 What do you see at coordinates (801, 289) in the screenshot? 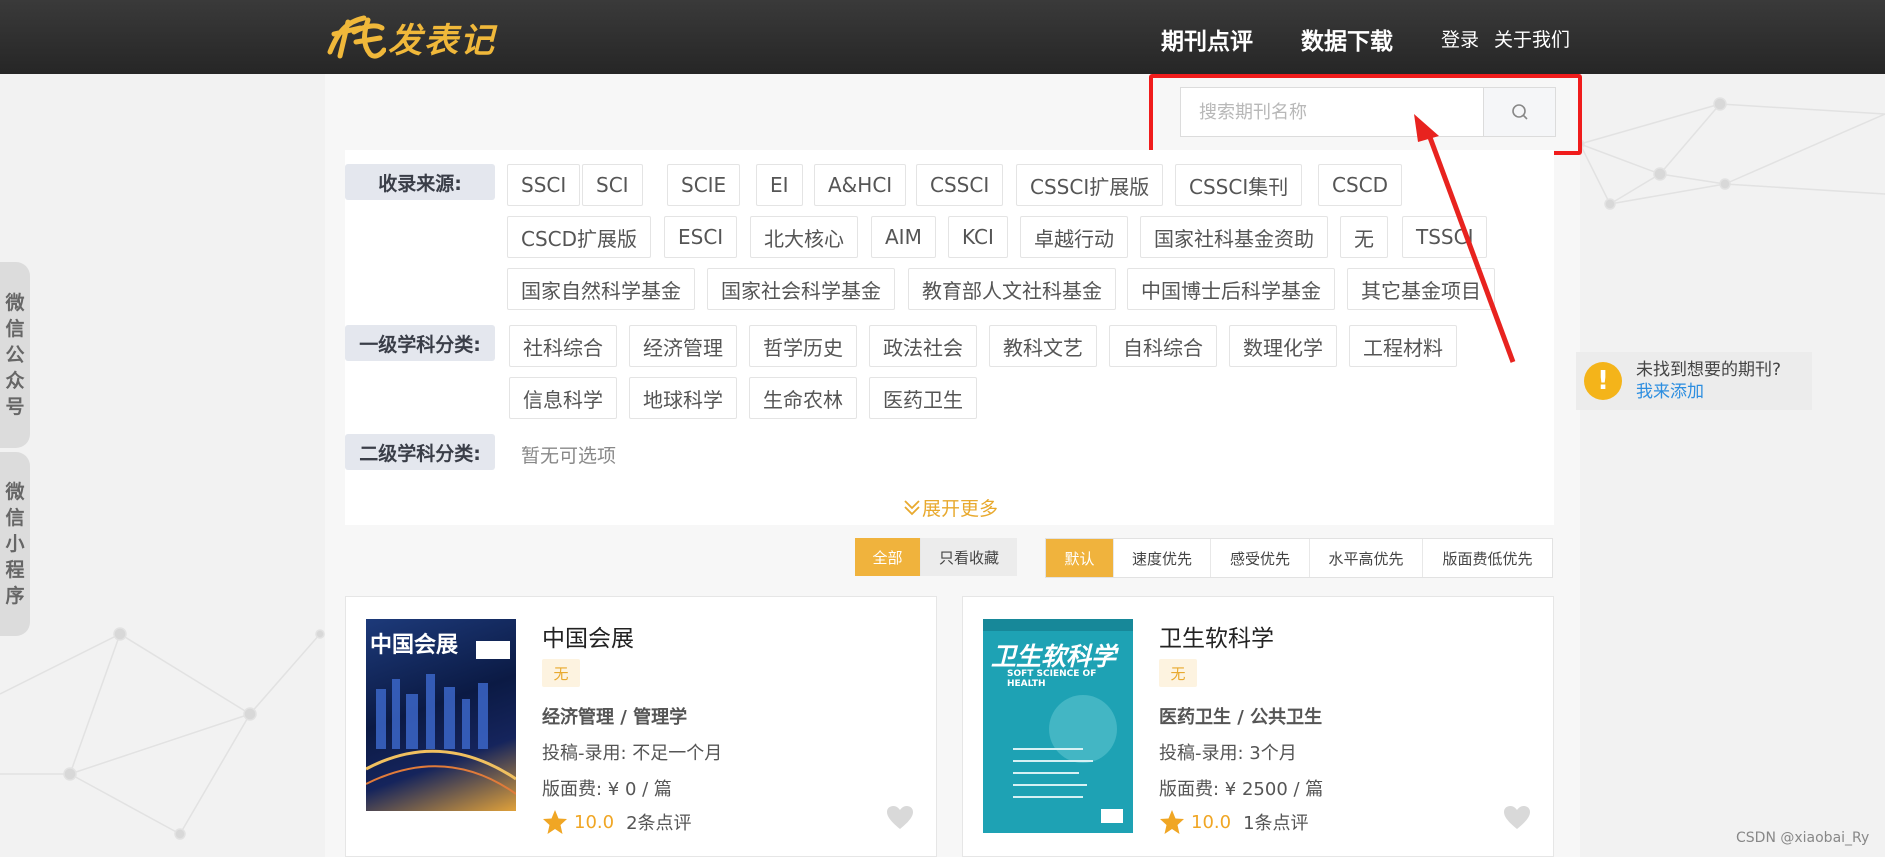
I see `source-filter-tag: 国家社会科学基金` at bounding box center [801, 289].